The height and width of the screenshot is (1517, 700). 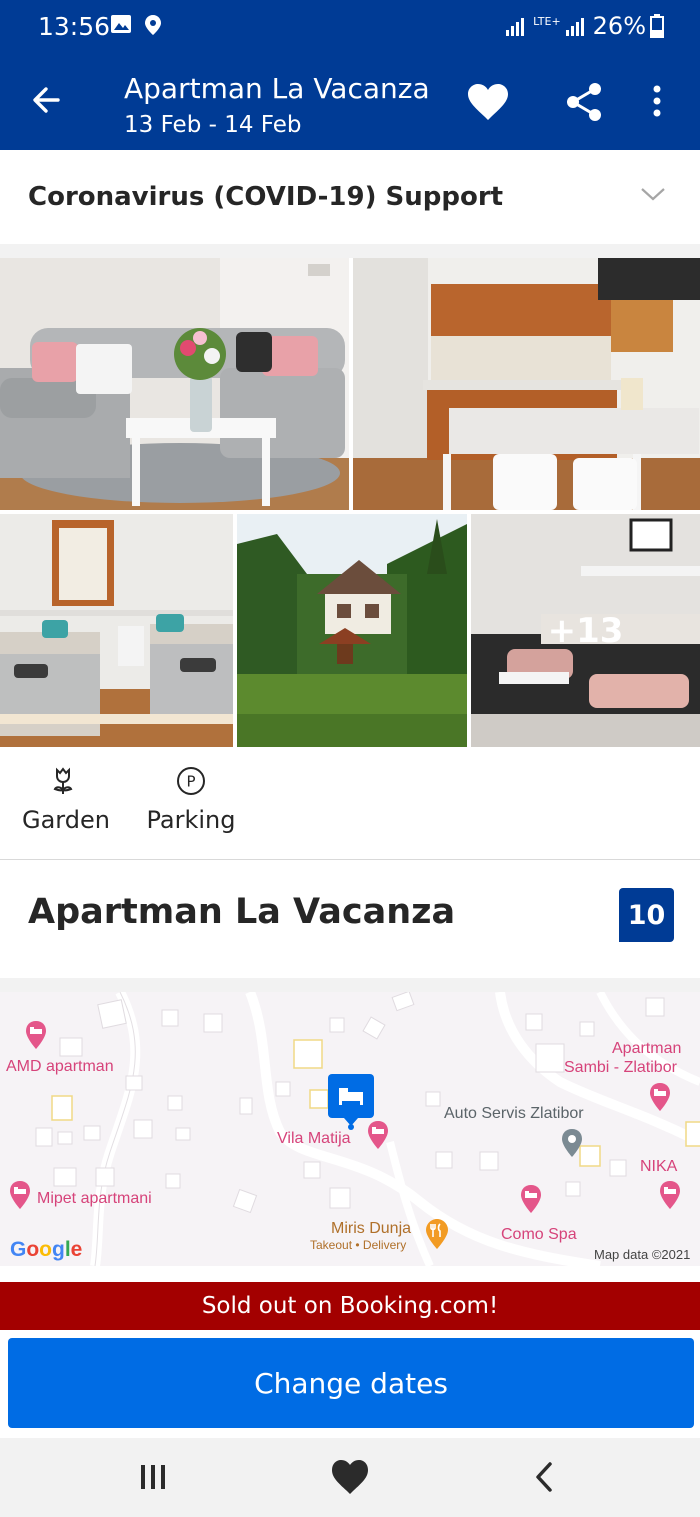 What do you see at coordinates (488, 104) in the screenshot?
I see `heart-icon` at bounding box center [488, 104].